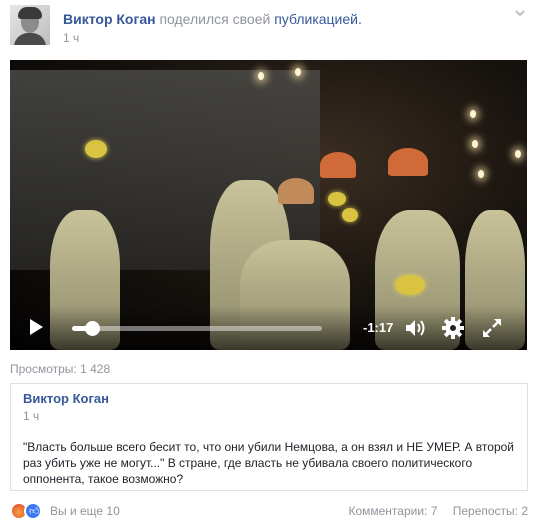 The image size is (538, 527). What do you see at coordinates (492, 328) in the screenshot?
I see `fullscreen-icon` at bounding box center [492, 328].